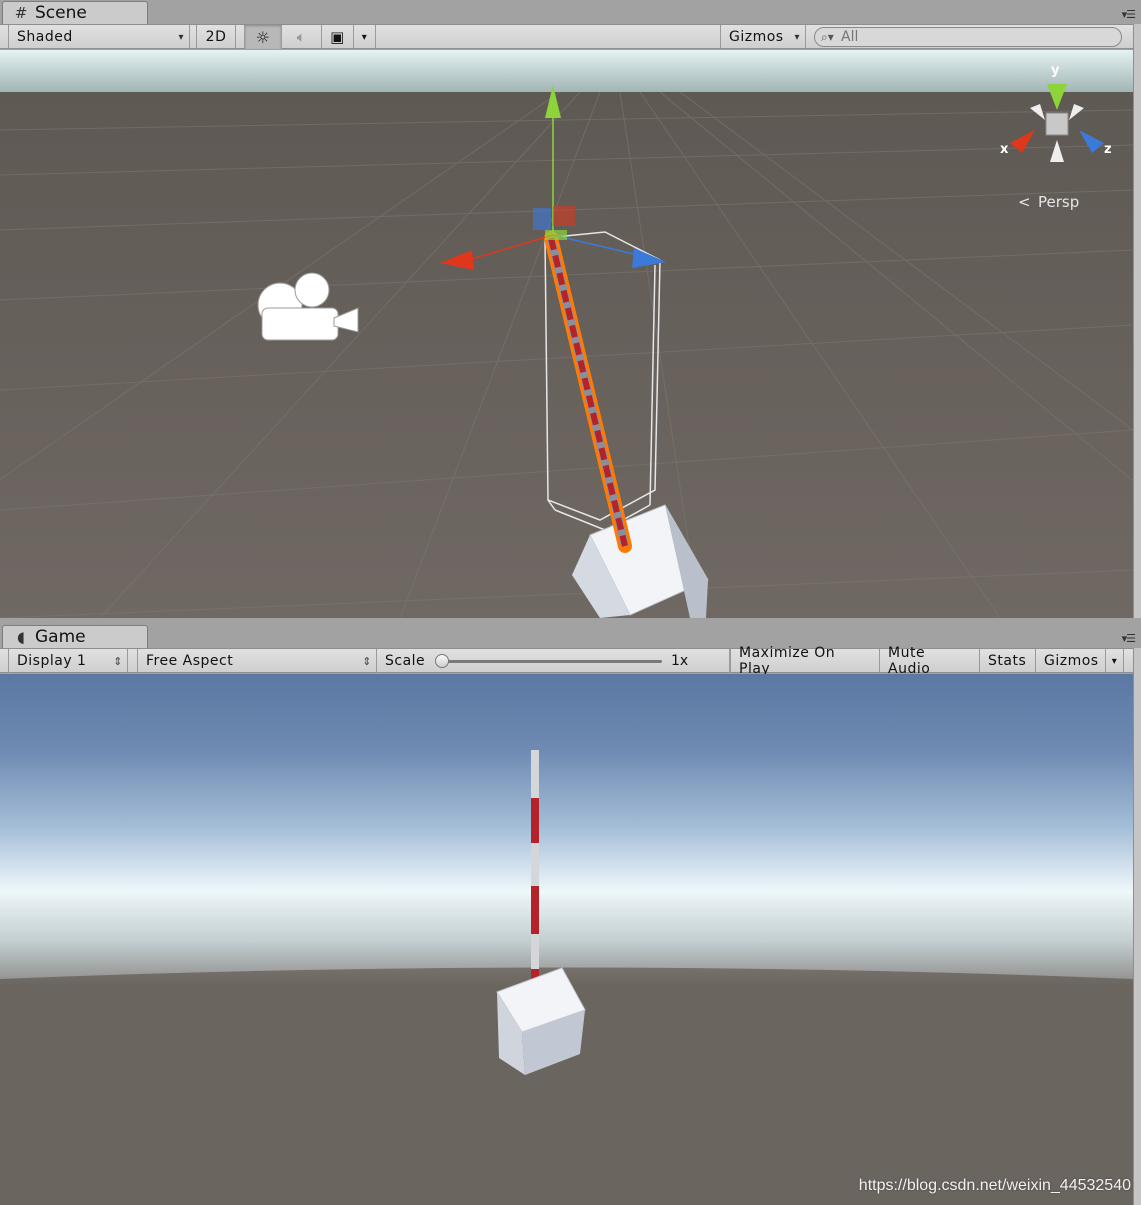  Describe the element at coordinates (1108, 149) in the screenshot. I see `gizmo-z-label: z` at that location.